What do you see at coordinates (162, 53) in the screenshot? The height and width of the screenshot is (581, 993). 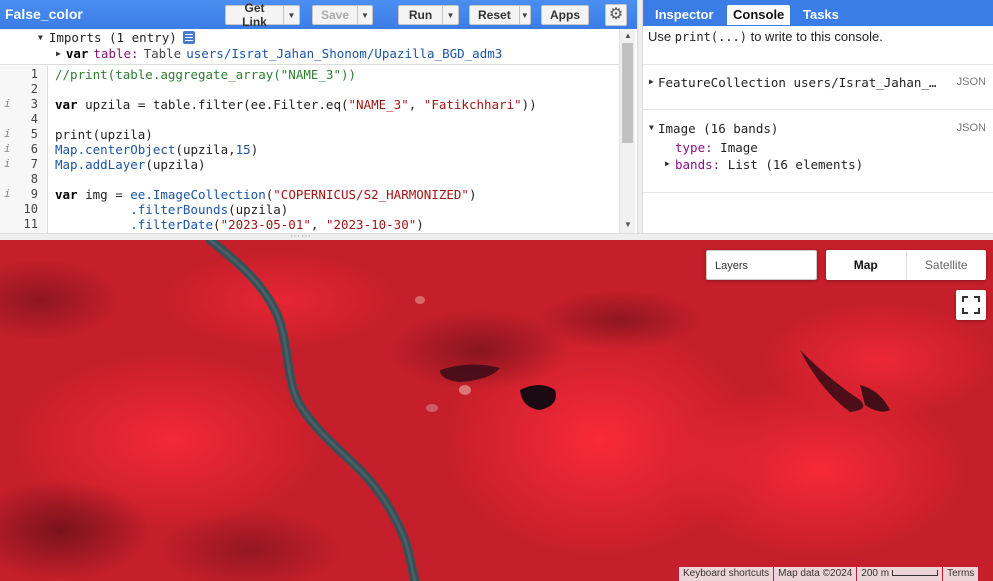 I see `import-type: Table` at bounding box center [162, 53].